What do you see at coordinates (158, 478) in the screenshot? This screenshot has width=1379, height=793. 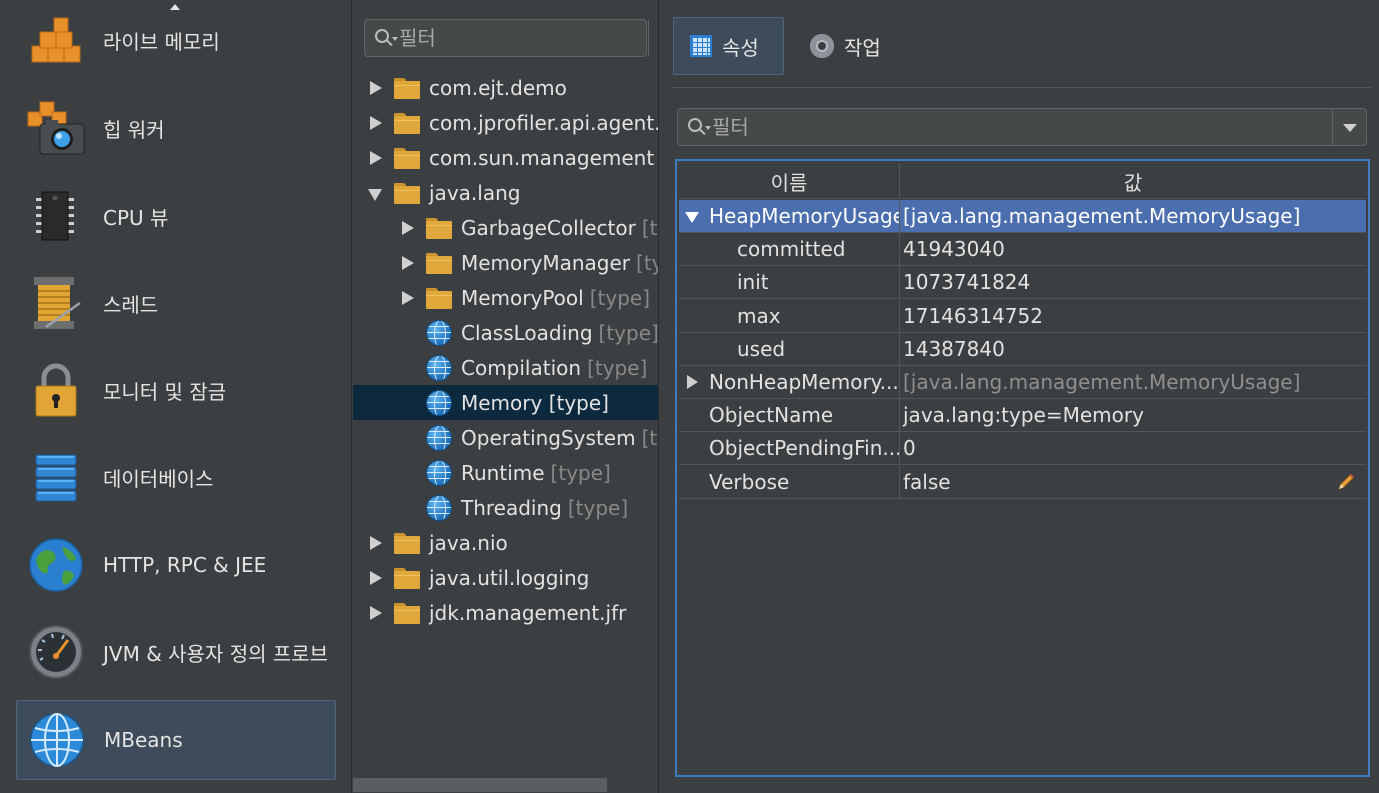 I see `nav-item-label: 데이터베이스` at bounding box center [158, 478].